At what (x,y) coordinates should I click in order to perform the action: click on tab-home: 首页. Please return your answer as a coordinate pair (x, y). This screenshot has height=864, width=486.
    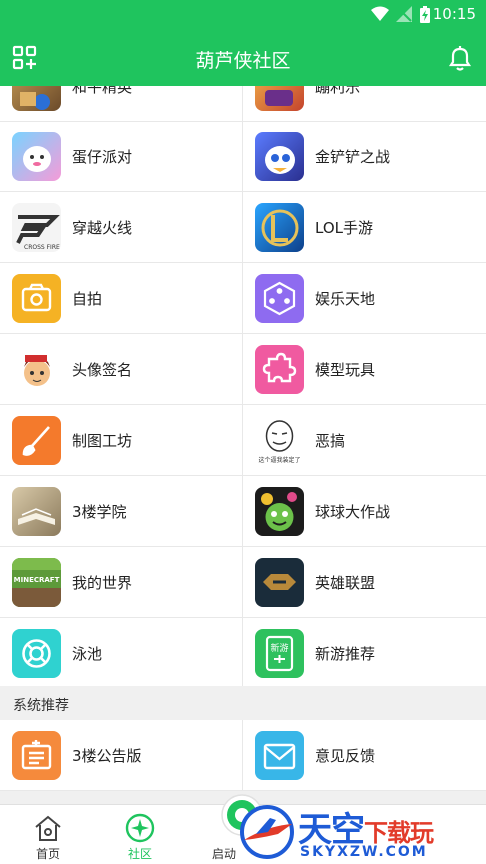
    Looking at the image, I should click on (48, 834).